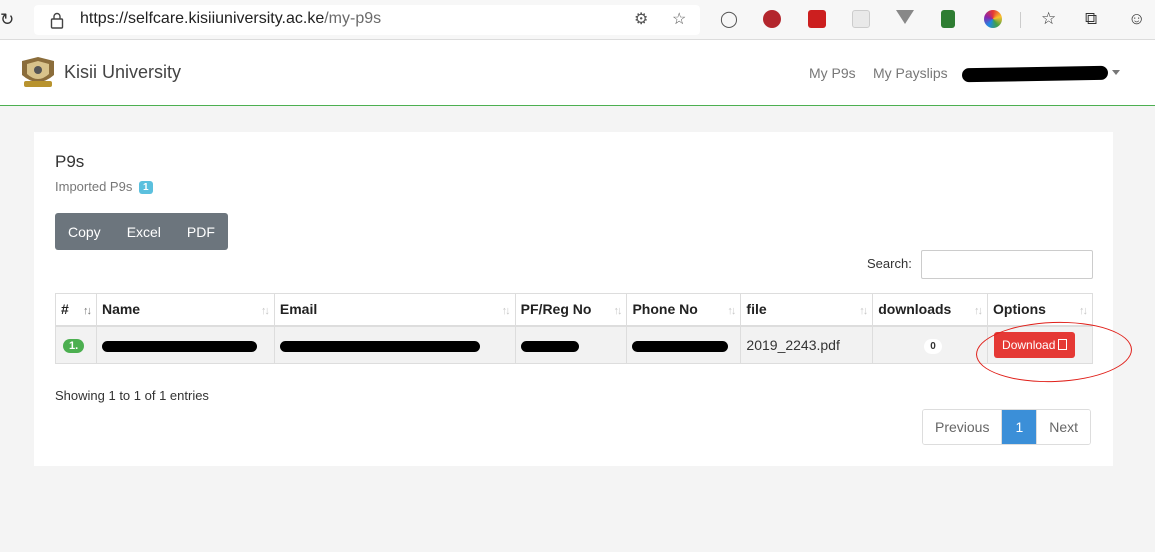 The image size is (1155, 552). What do you see at coordinates (38, 73) in the screenshot?
I see `university-logo` at bounding box center [38, 73].